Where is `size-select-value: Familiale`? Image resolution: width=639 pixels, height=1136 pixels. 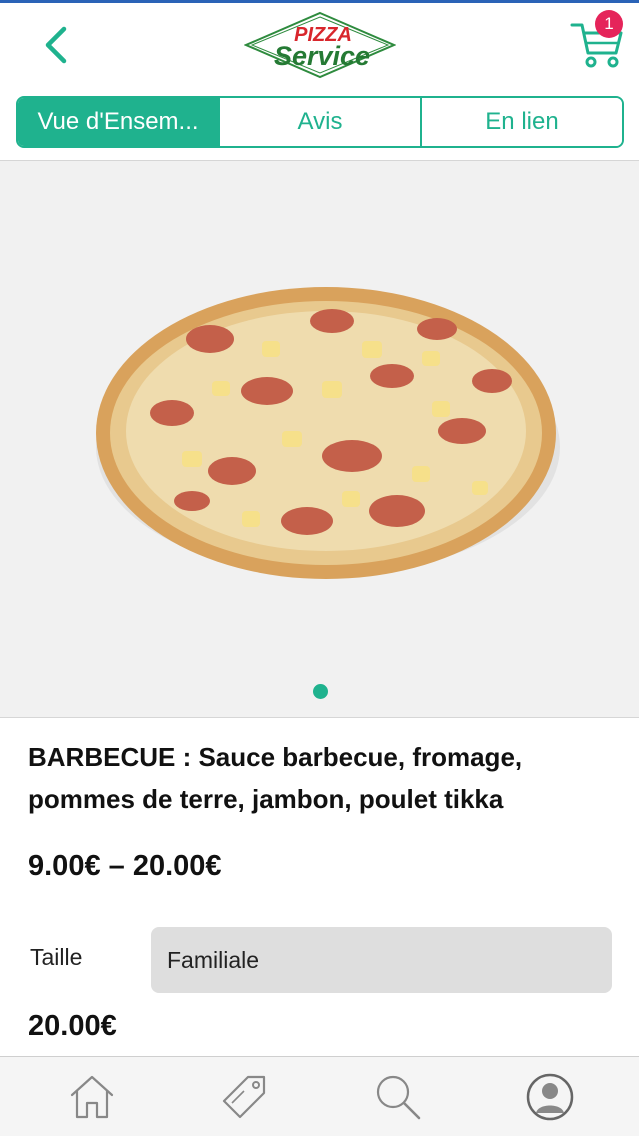
size-select-value: Familiale is located at coordinates (213, 959).